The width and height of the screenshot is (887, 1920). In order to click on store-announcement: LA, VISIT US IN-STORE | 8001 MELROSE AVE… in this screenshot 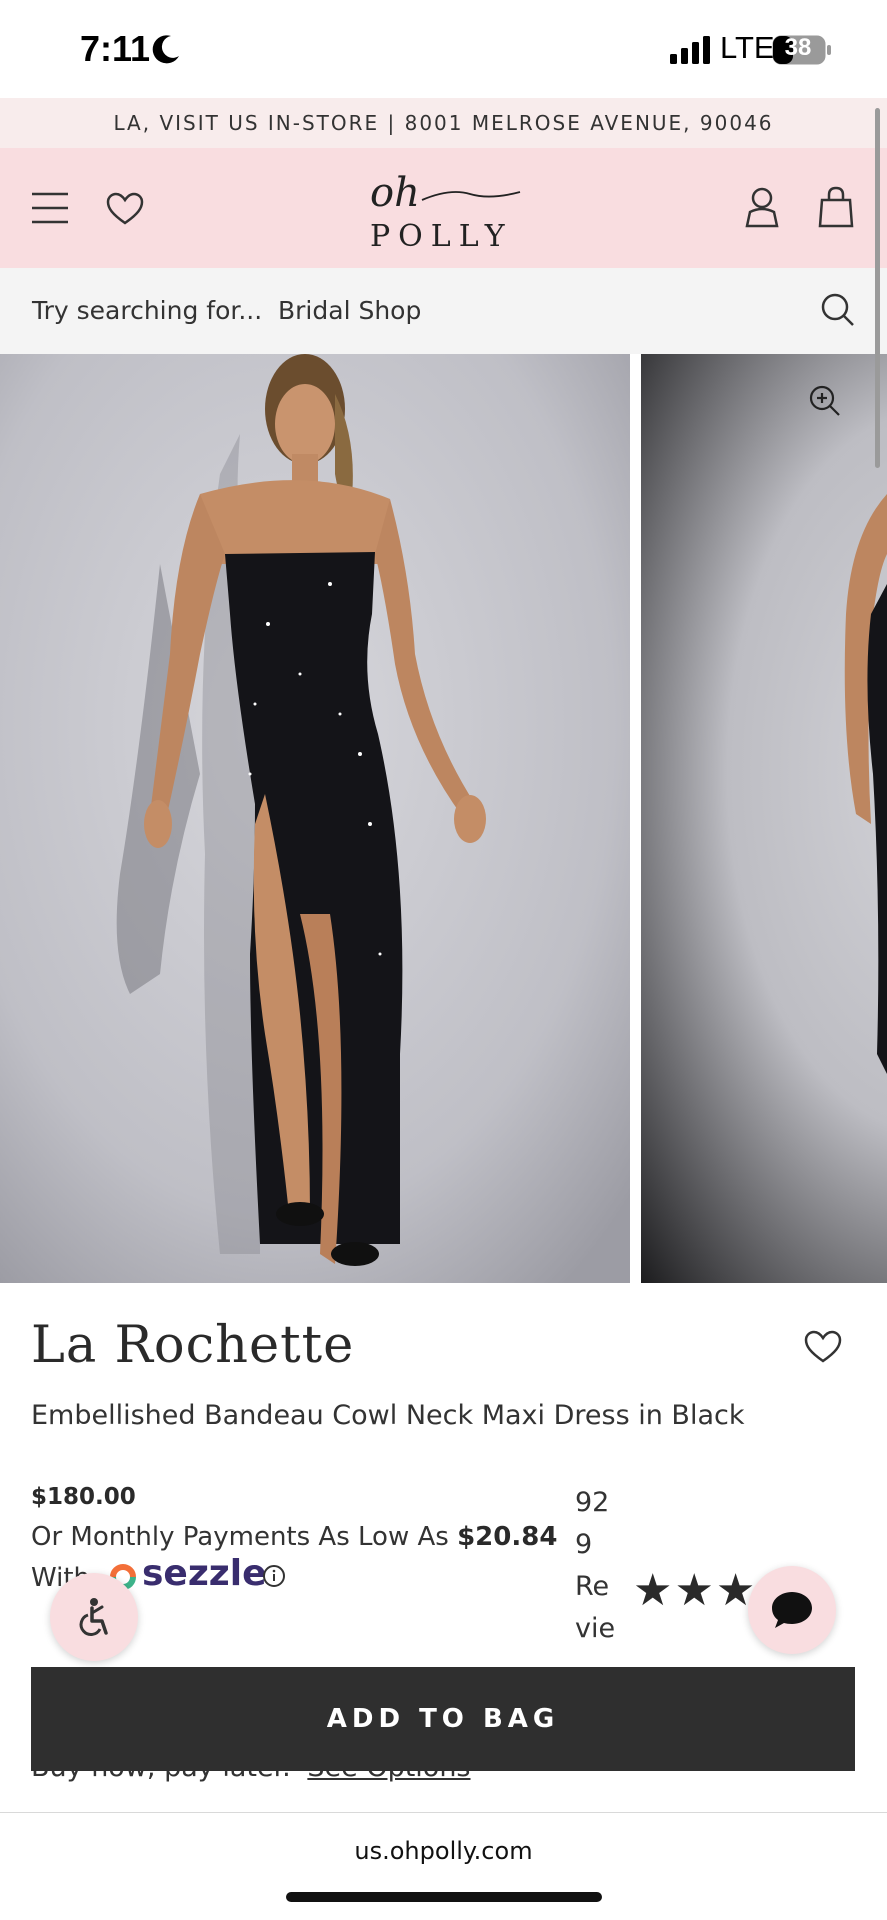, I will do `click(443, 123)`.